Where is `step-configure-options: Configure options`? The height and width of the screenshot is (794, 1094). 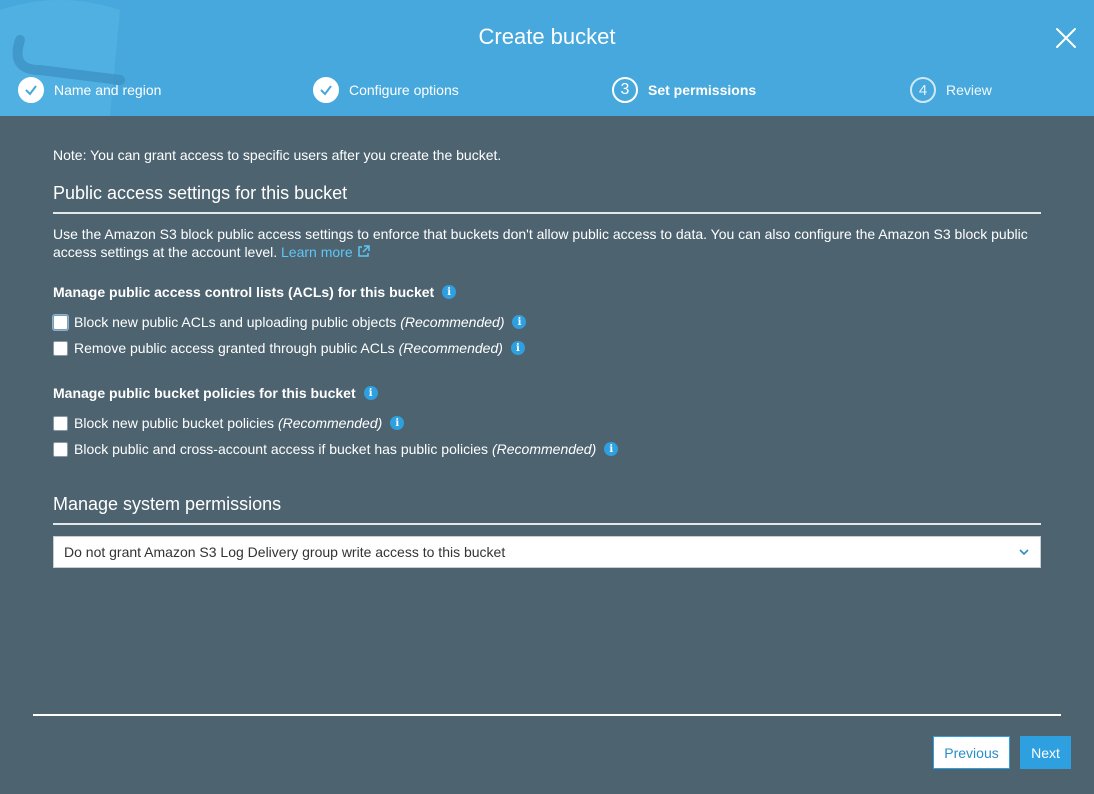 step-configure-options: Configure options is located at coordinates (386, 90).